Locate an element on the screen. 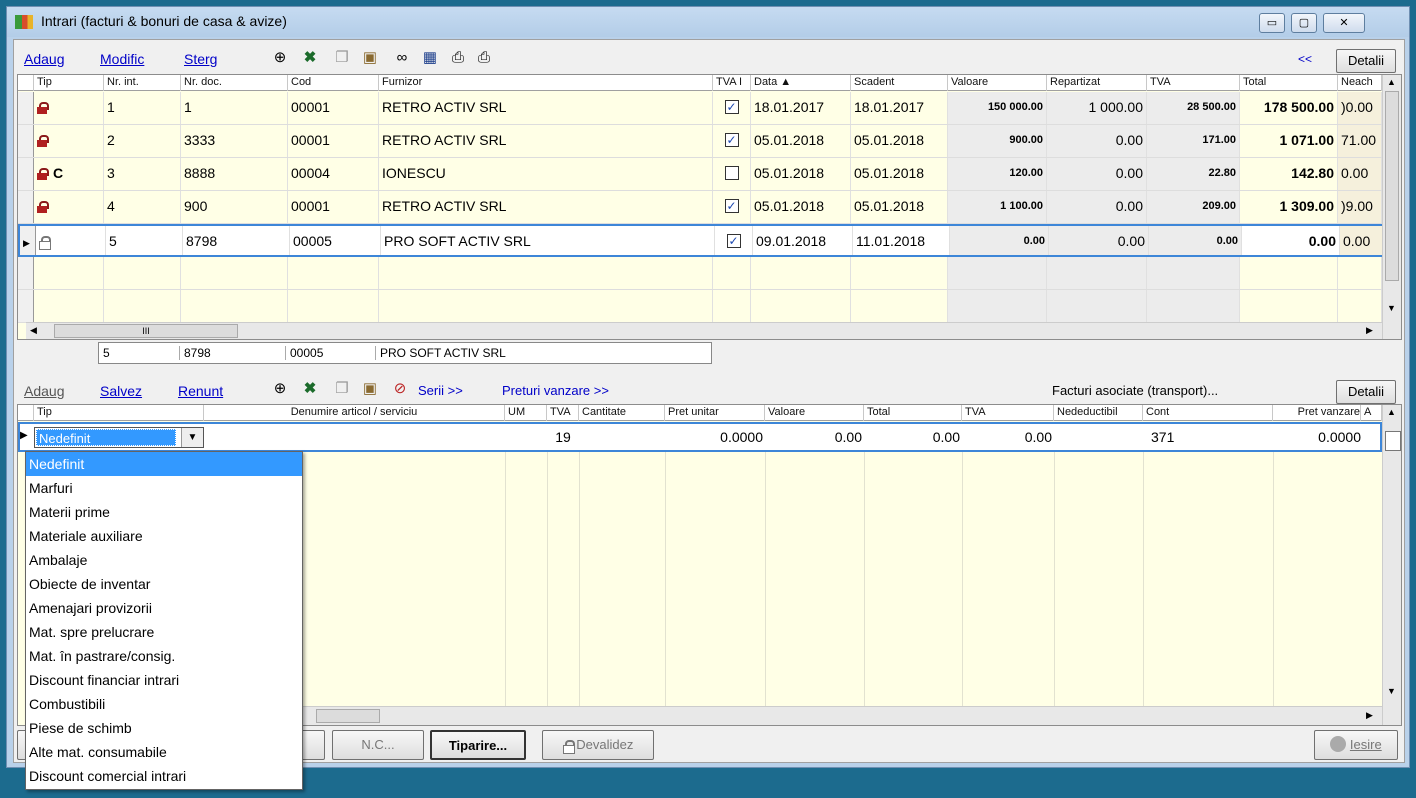  dropdown-item: Materiale auxiliare is located at coordinates (164, 536).